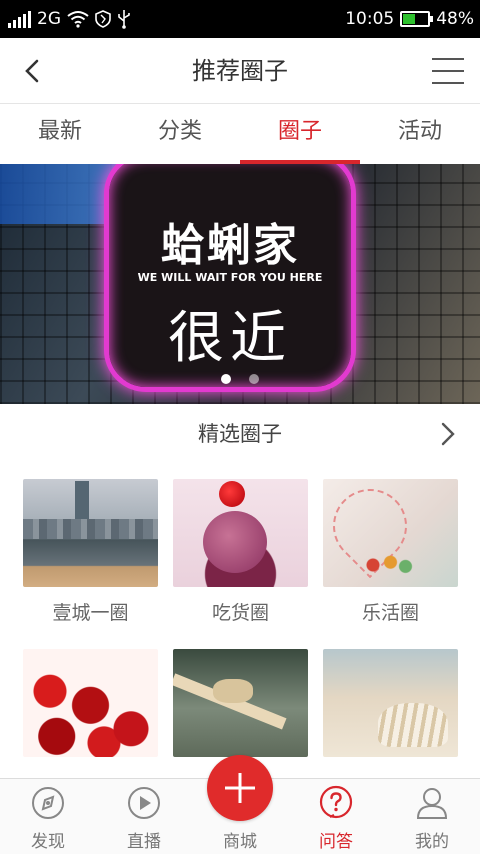  I want to click on shield-icon, so click(103, 19).